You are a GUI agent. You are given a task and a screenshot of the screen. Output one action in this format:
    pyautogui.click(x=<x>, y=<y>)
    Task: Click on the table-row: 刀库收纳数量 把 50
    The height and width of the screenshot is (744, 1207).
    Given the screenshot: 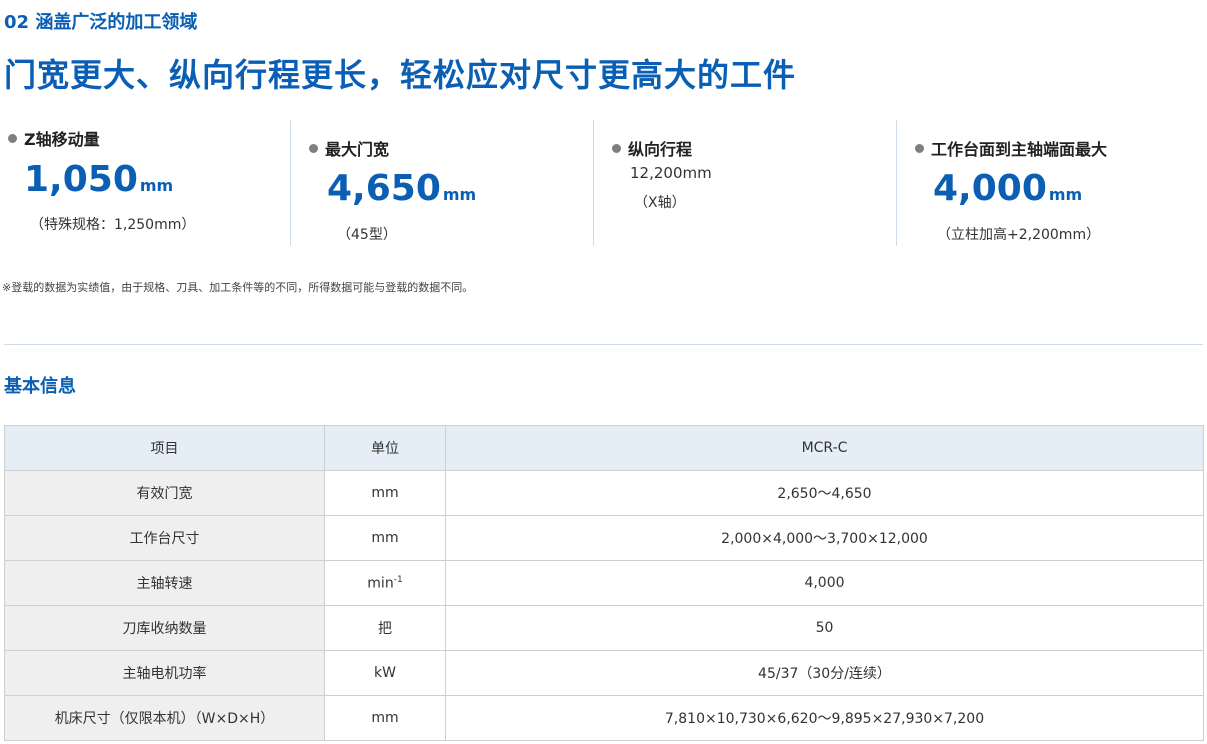 What is the action you would take?
    pyautogui.click(x=604, y=628)
    